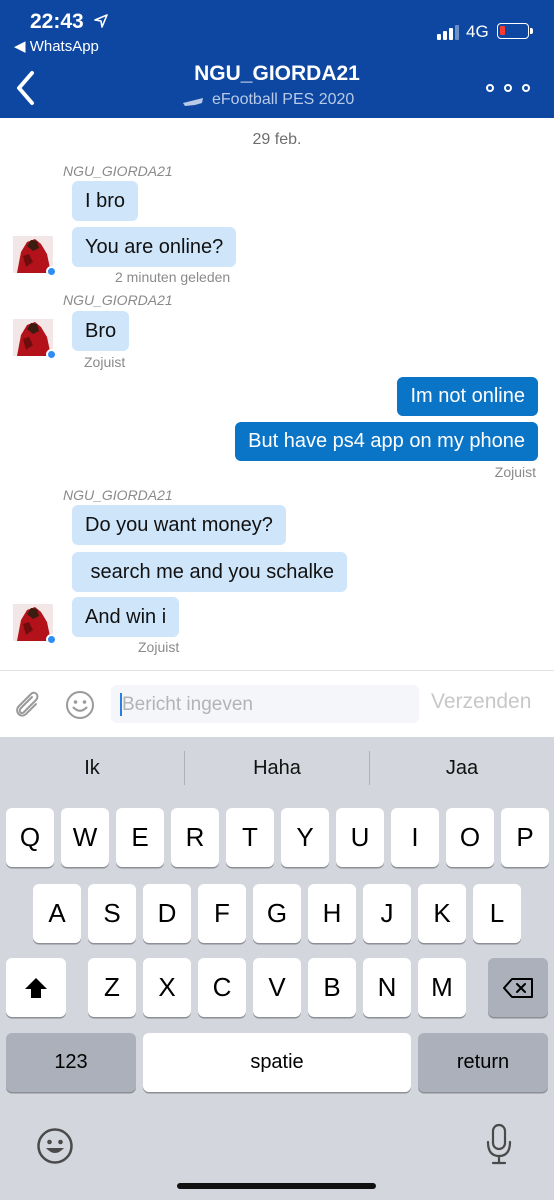 The image size is (554, 1200). What do you see at coordinates (71, 1062) in the screenshot?
I see `numbers-key: 123` at bounding box center [71, 1062].